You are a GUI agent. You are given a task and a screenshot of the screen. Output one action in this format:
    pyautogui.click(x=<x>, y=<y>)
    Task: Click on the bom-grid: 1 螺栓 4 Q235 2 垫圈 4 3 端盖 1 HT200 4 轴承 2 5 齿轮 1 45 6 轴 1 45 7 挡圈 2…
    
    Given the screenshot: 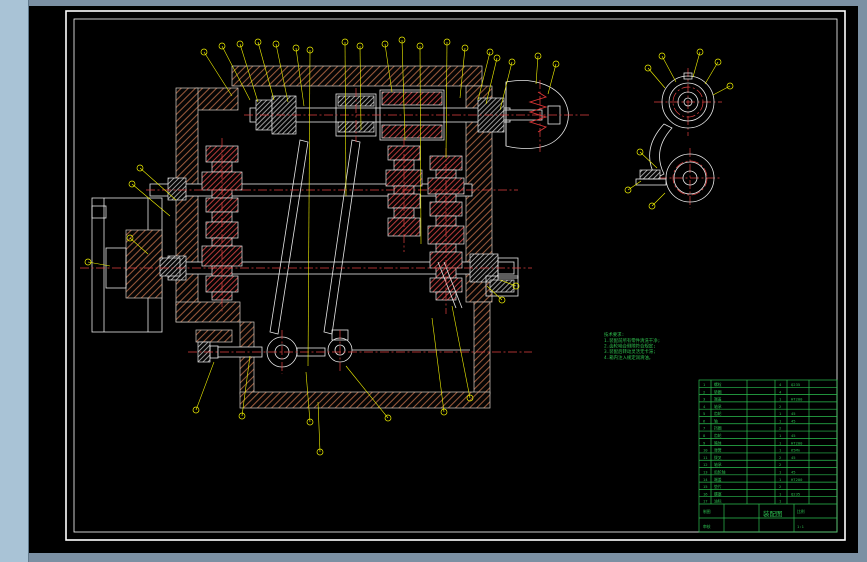 What is the action you would take?
    pyautogui.click(x=768, y=456)
    